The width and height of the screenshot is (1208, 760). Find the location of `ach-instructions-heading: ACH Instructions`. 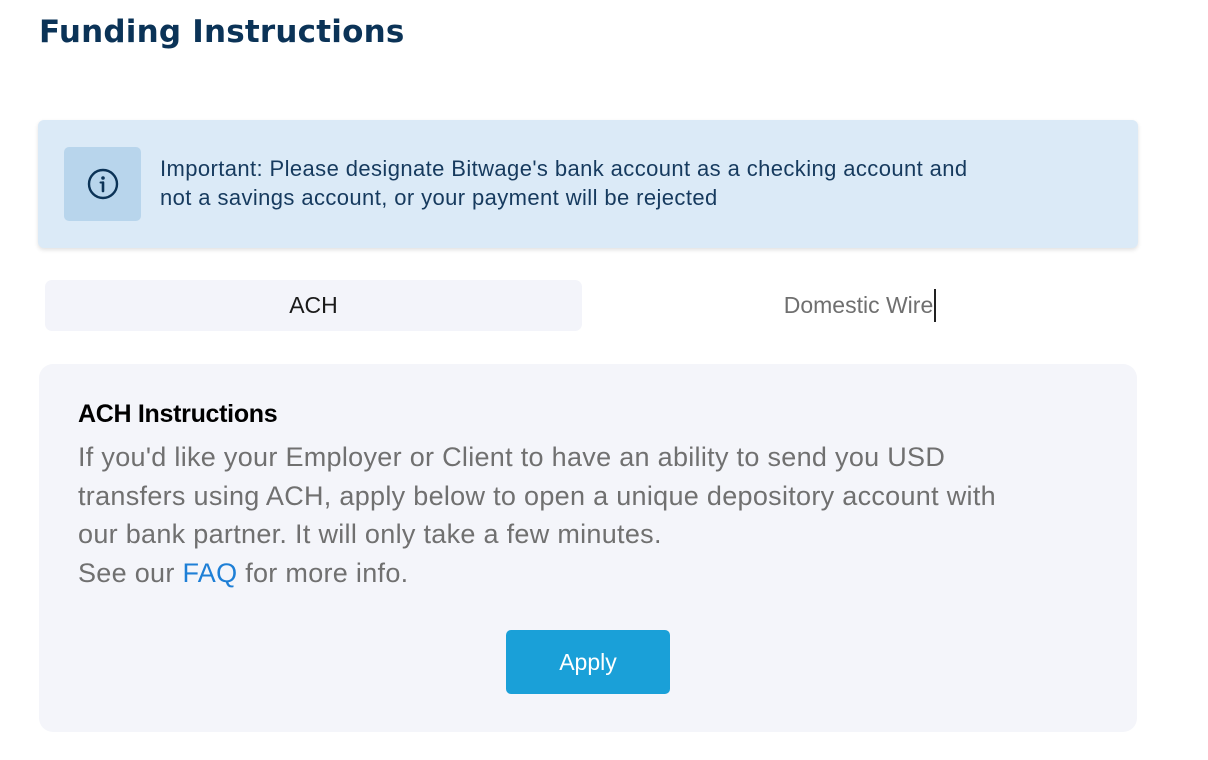

ach-instructions-heading: ACH Instructions is located at coordinates (178, 414).